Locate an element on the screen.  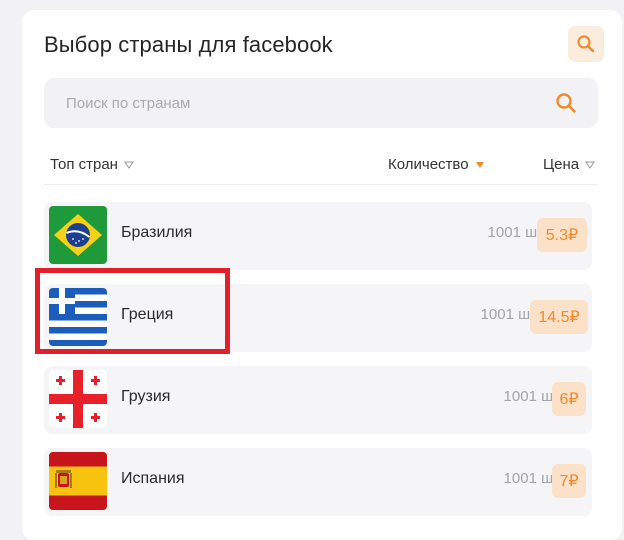
page-title: Выбор страны для facebook is located at coordinates (188, 44).